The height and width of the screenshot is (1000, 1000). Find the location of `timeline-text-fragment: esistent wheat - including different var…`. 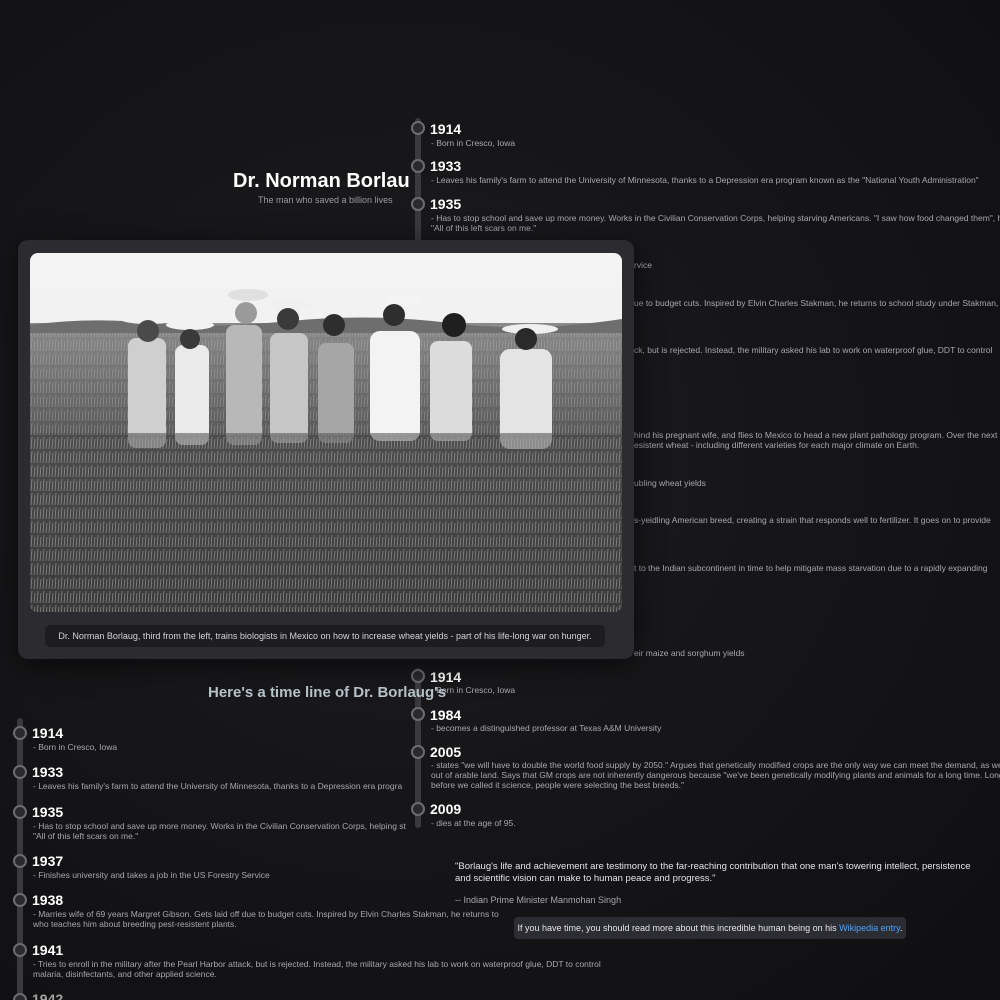

timeline-text-fragment: esistent wheat - including different var… is located at coordinates (777, 445).